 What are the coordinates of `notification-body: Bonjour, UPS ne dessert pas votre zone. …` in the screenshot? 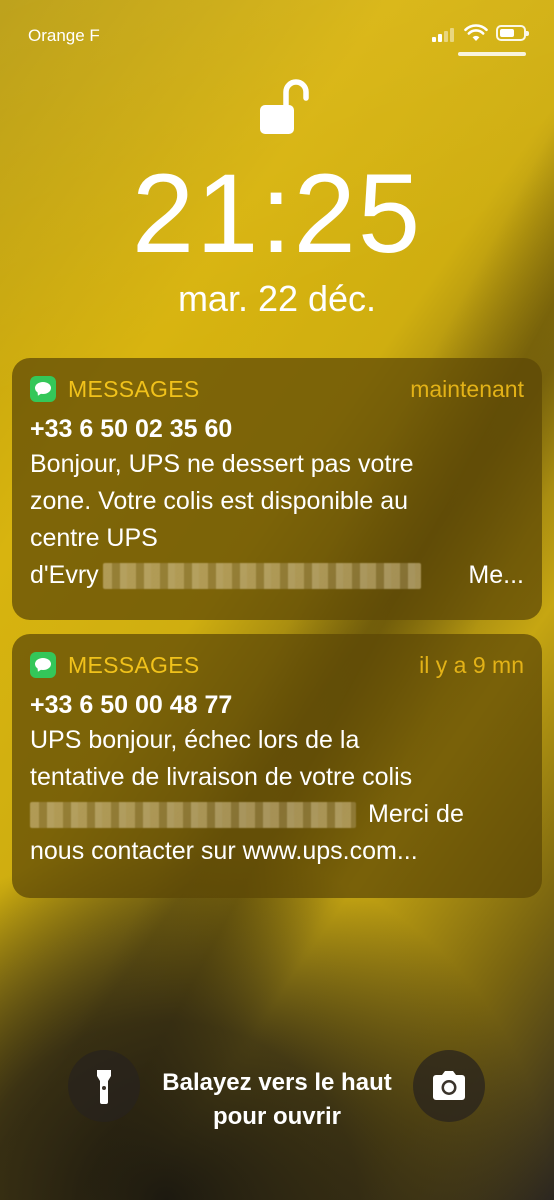 It's located at (277, 520).